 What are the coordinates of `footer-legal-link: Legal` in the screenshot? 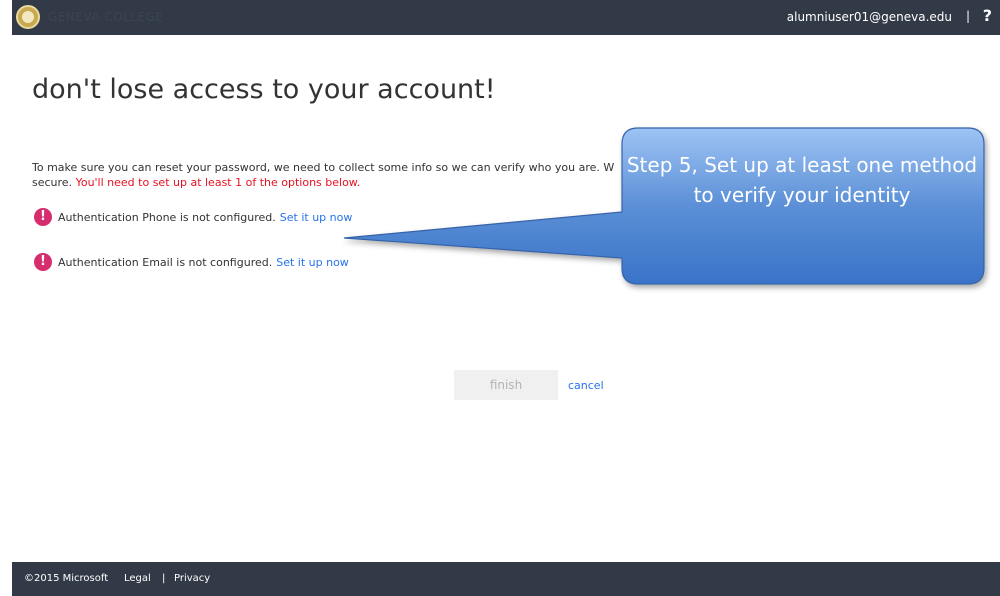 It's located at (137, 578).